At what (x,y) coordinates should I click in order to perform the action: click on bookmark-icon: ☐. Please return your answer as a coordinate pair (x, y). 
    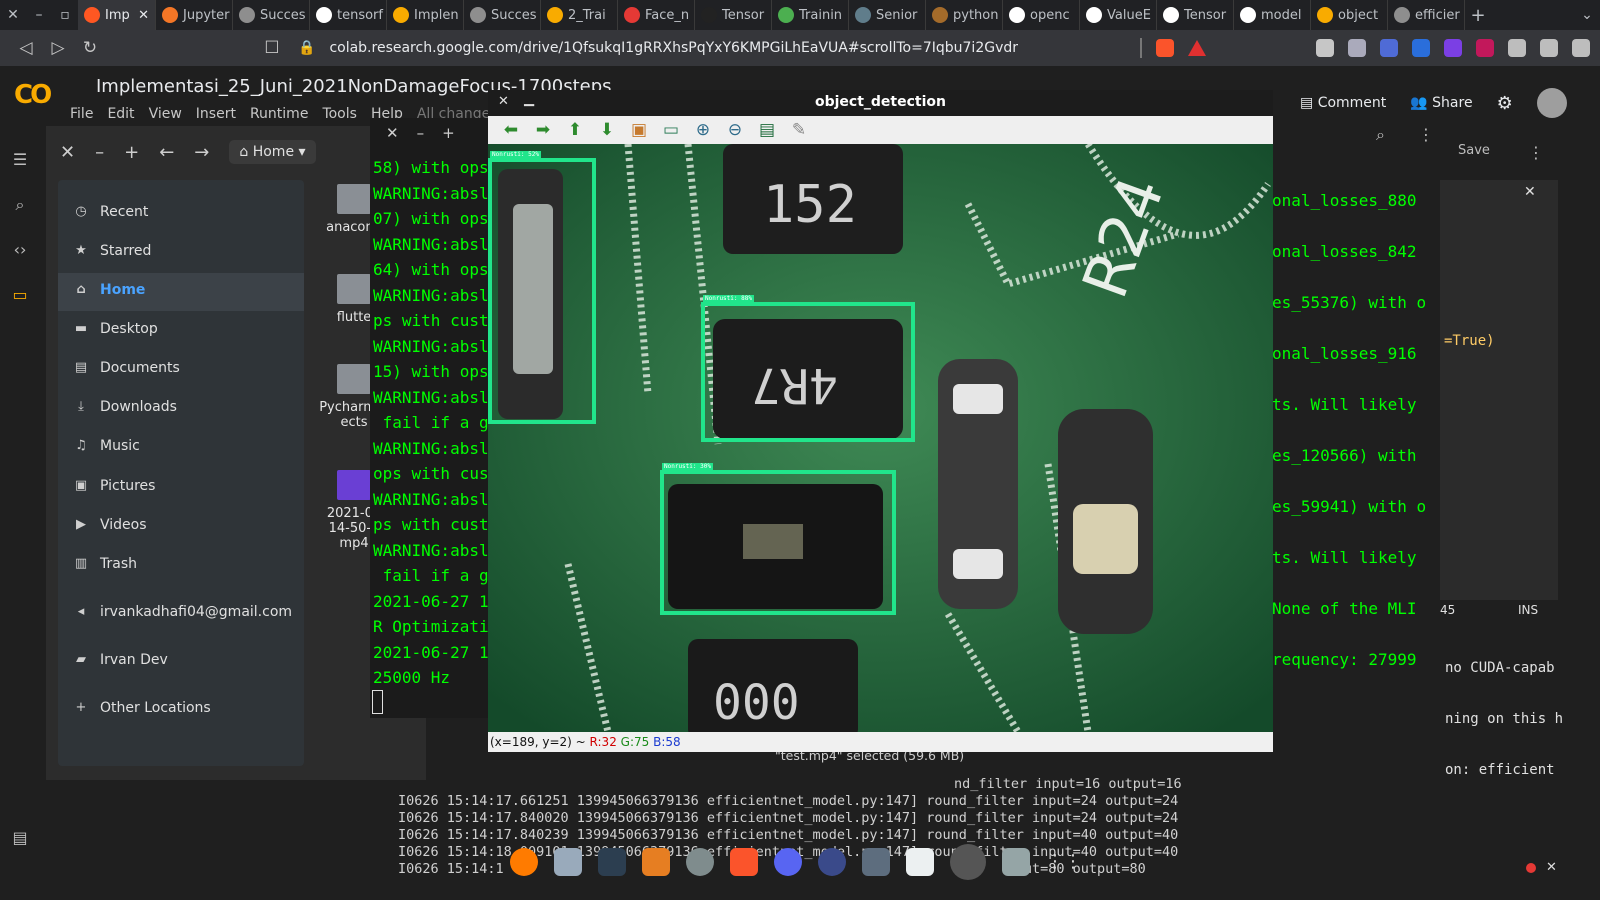
    Looking at the image, I should click on (272, 48).